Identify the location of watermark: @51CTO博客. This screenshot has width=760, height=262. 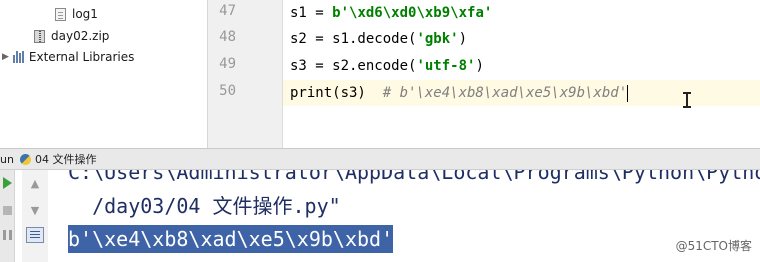
(713, 246).